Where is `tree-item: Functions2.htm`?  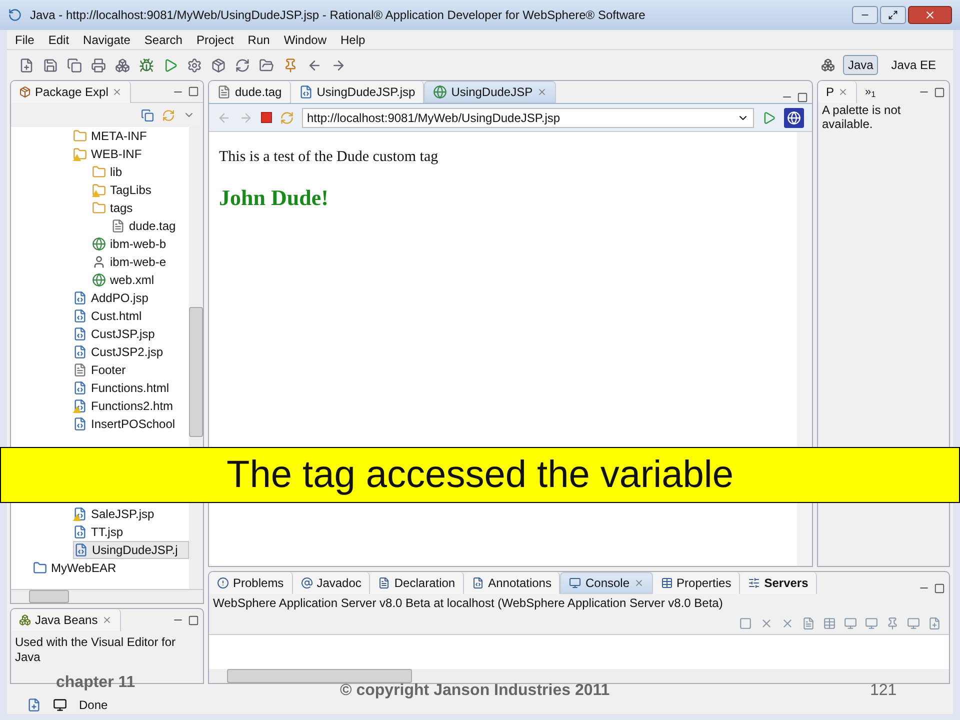
tree-item: Functions2.htm is located at coordinates (131, 406).